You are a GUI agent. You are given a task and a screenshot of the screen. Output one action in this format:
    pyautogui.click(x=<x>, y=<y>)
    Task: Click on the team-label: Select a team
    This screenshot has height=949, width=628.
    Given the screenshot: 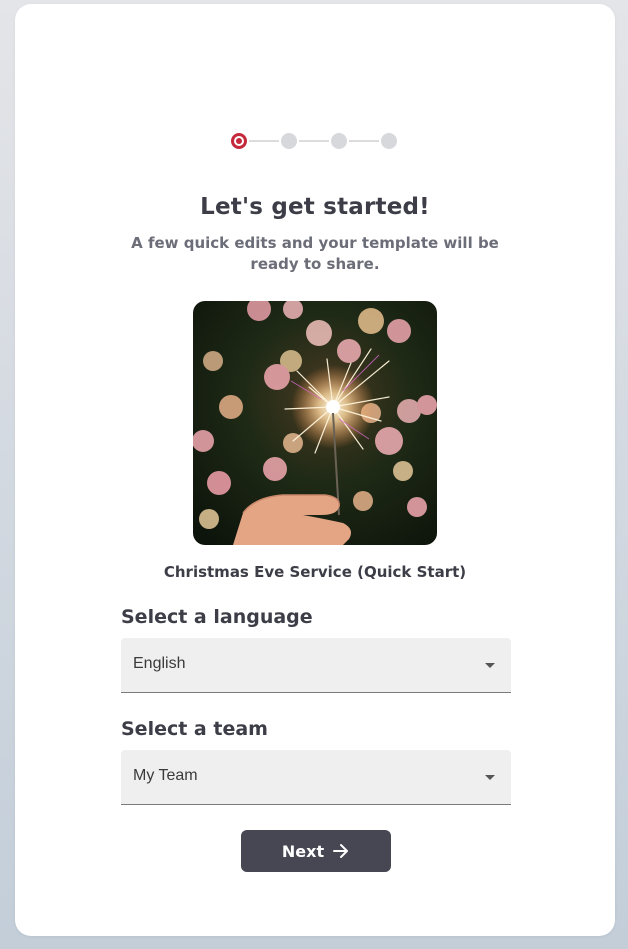 What is the action you would take?
    pyautogui.click(x=194, y=729)
    